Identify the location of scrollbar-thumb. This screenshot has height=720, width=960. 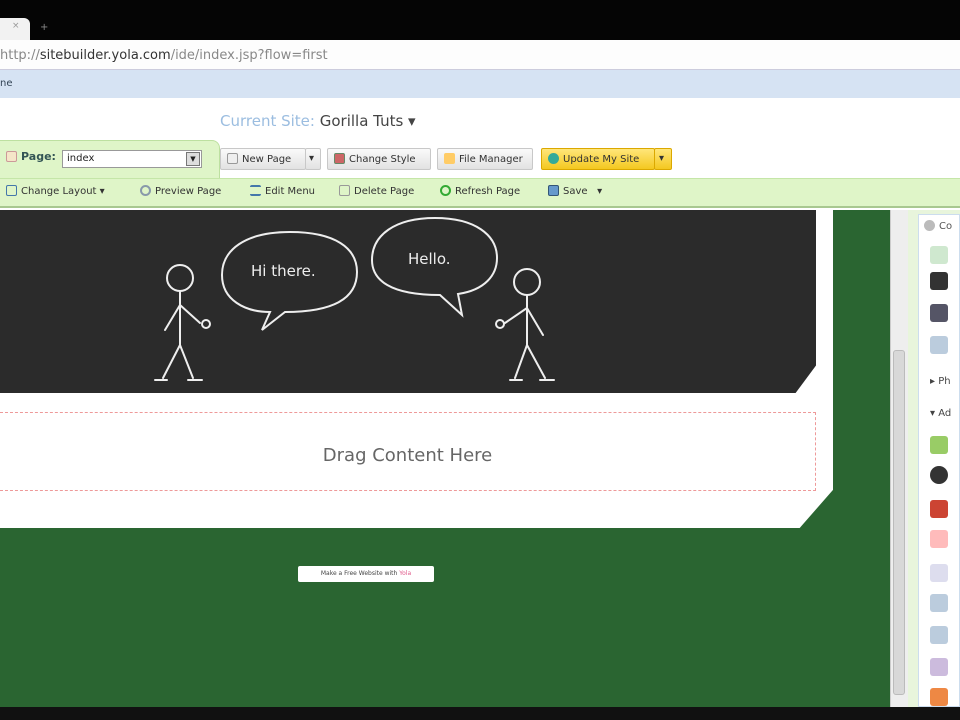
(899, 522).